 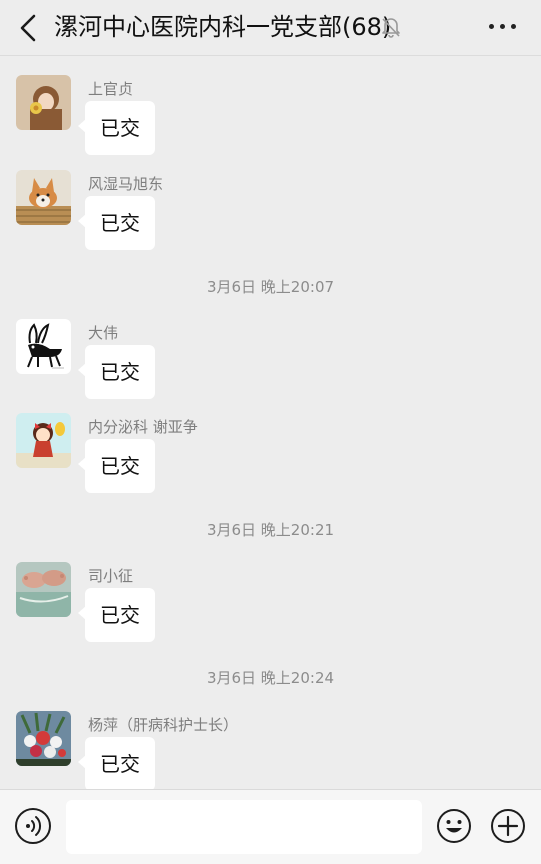 I want to click on timestamp: 3月6日 晚上20:21, so click(x=270, y=530).